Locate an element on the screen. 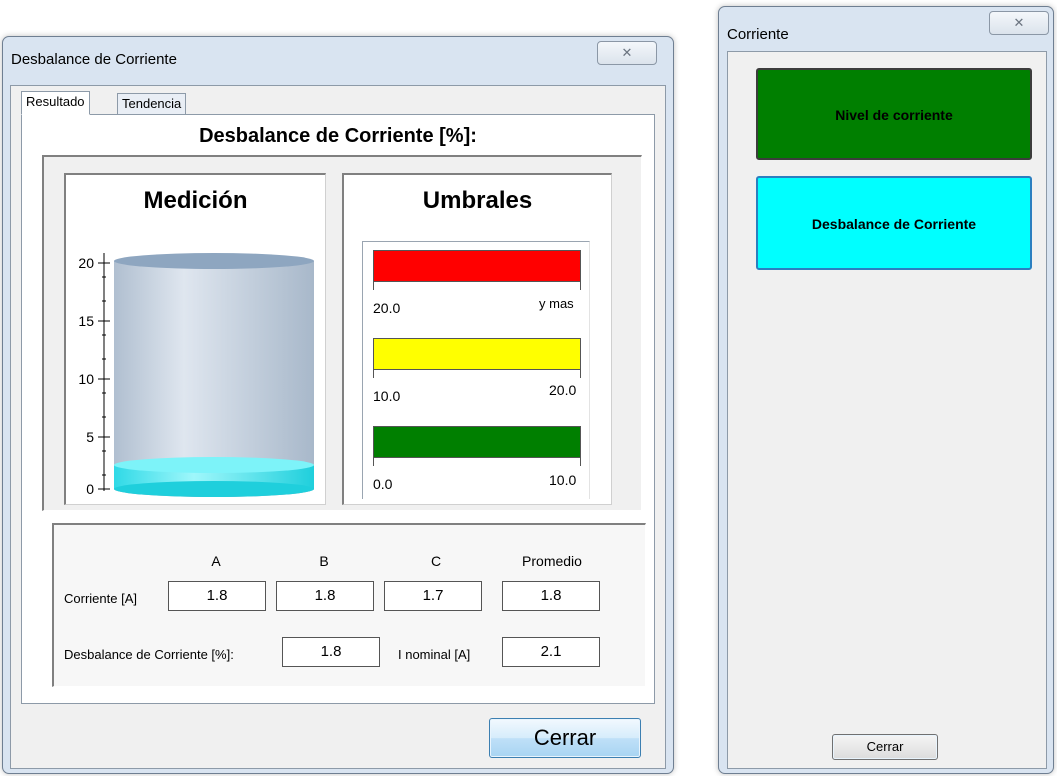  measurement-panel: Medición 20 15 10 5 0 is located at coordinates (195, 339).